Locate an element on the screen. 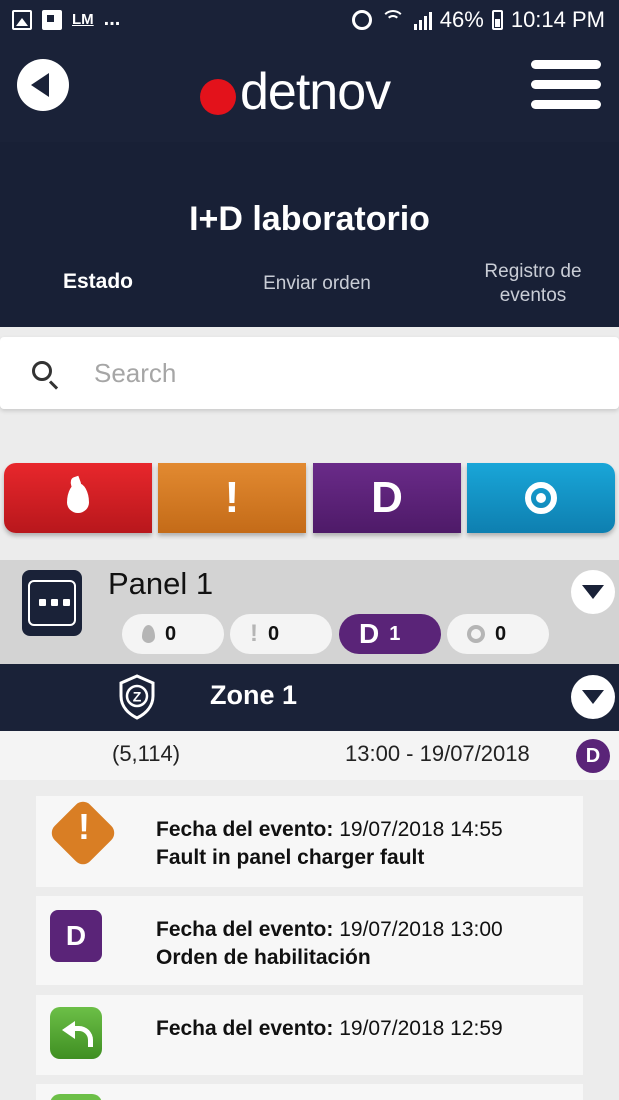  disabled-d-icon: D is located at coordinates (76, 936).